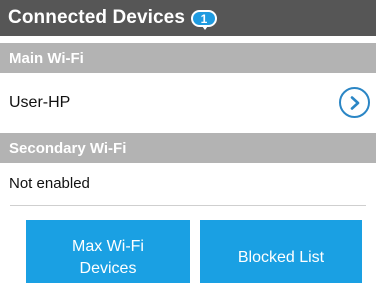 This screenshot has height=283, width=376. What do you see at coordinates (68, 148) in the screenshot?
I see `section-title-secondary-wifi: Secondary Wi-Fi` at bounding box center [68, 148].